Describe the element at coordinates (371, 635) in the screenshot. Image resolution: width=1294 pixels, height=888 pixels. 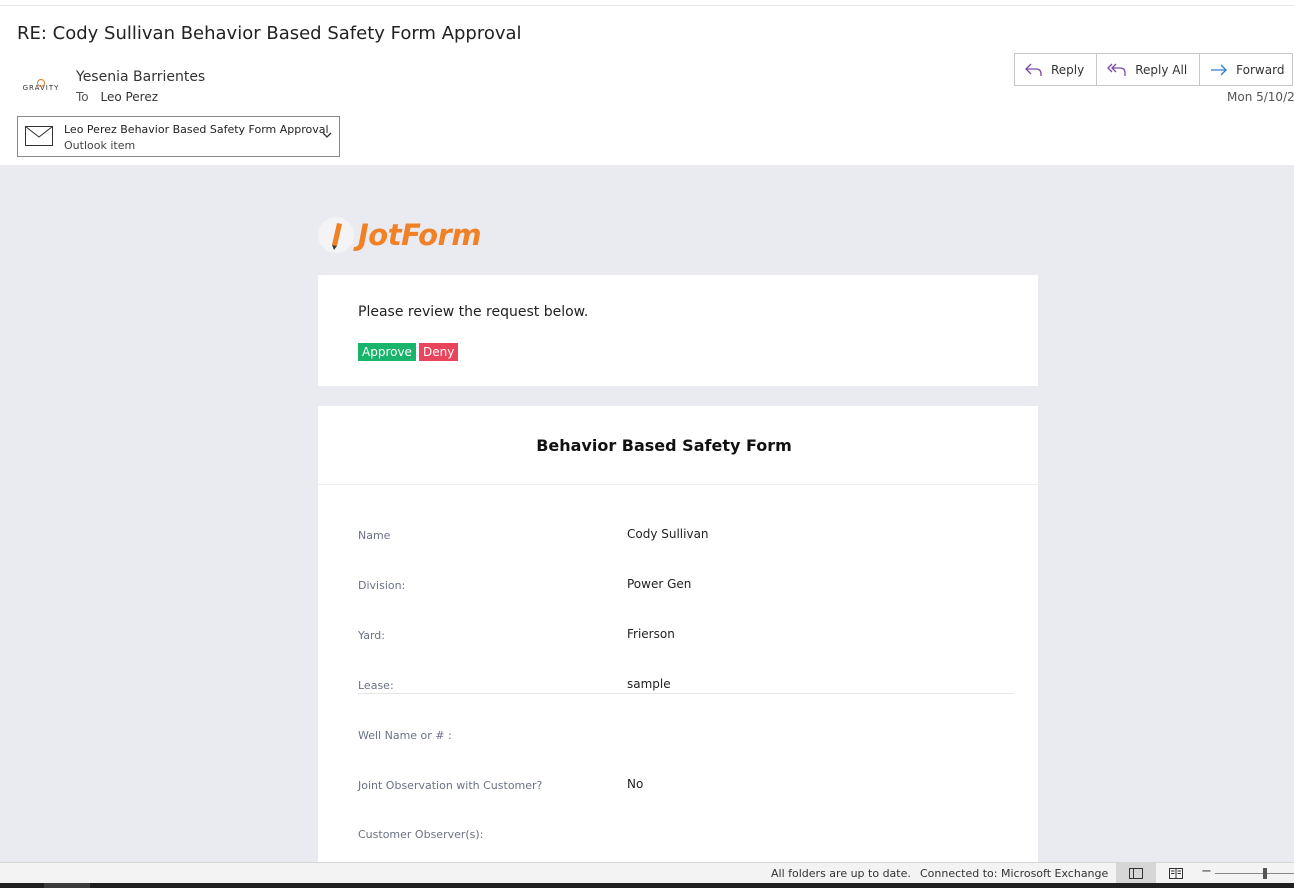
I see `field-label: Yard:` at that location.